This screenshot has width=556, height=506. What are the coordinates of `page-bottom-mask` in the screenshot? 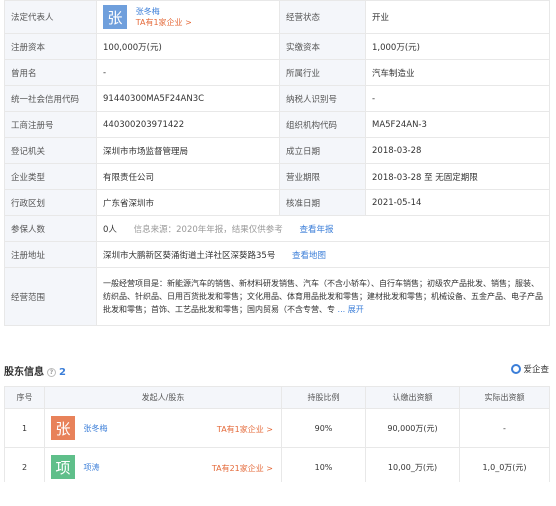 It's located at (278, 494).